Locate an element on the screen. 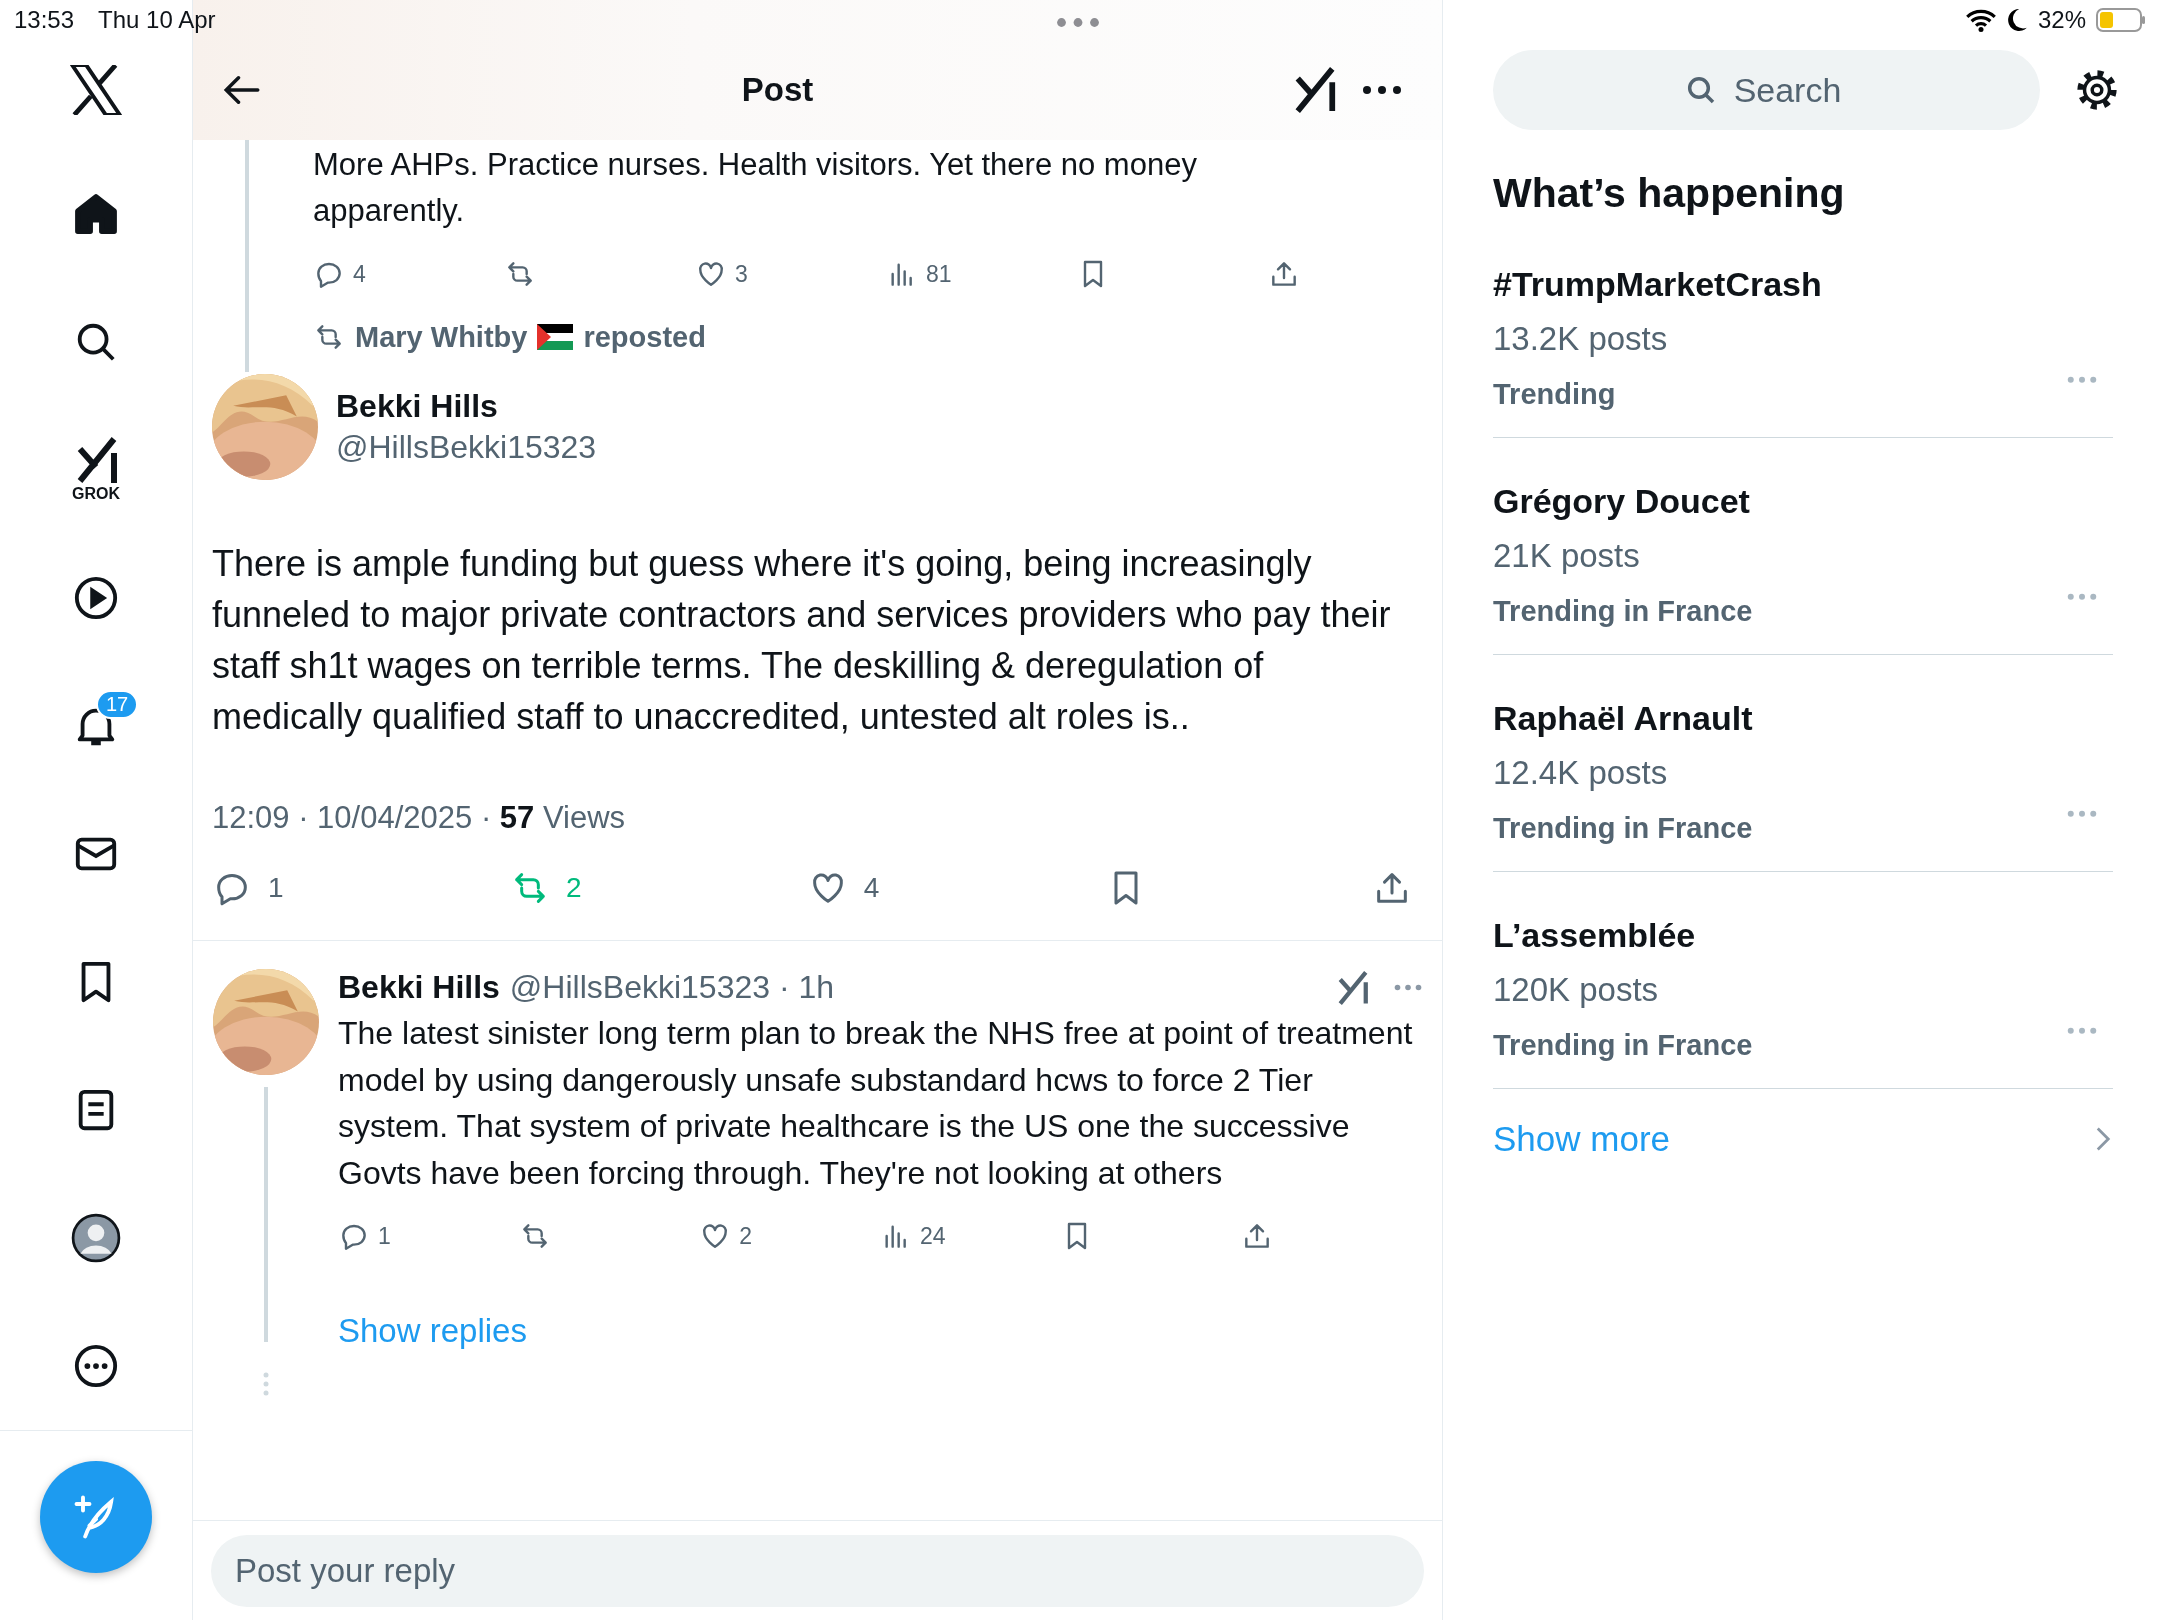 This screenshot has height=1620, width=2160. post-text-line: More AHPs. Practice nurses. Health visitors. Yet there no money is located at coordinates (755, 165).